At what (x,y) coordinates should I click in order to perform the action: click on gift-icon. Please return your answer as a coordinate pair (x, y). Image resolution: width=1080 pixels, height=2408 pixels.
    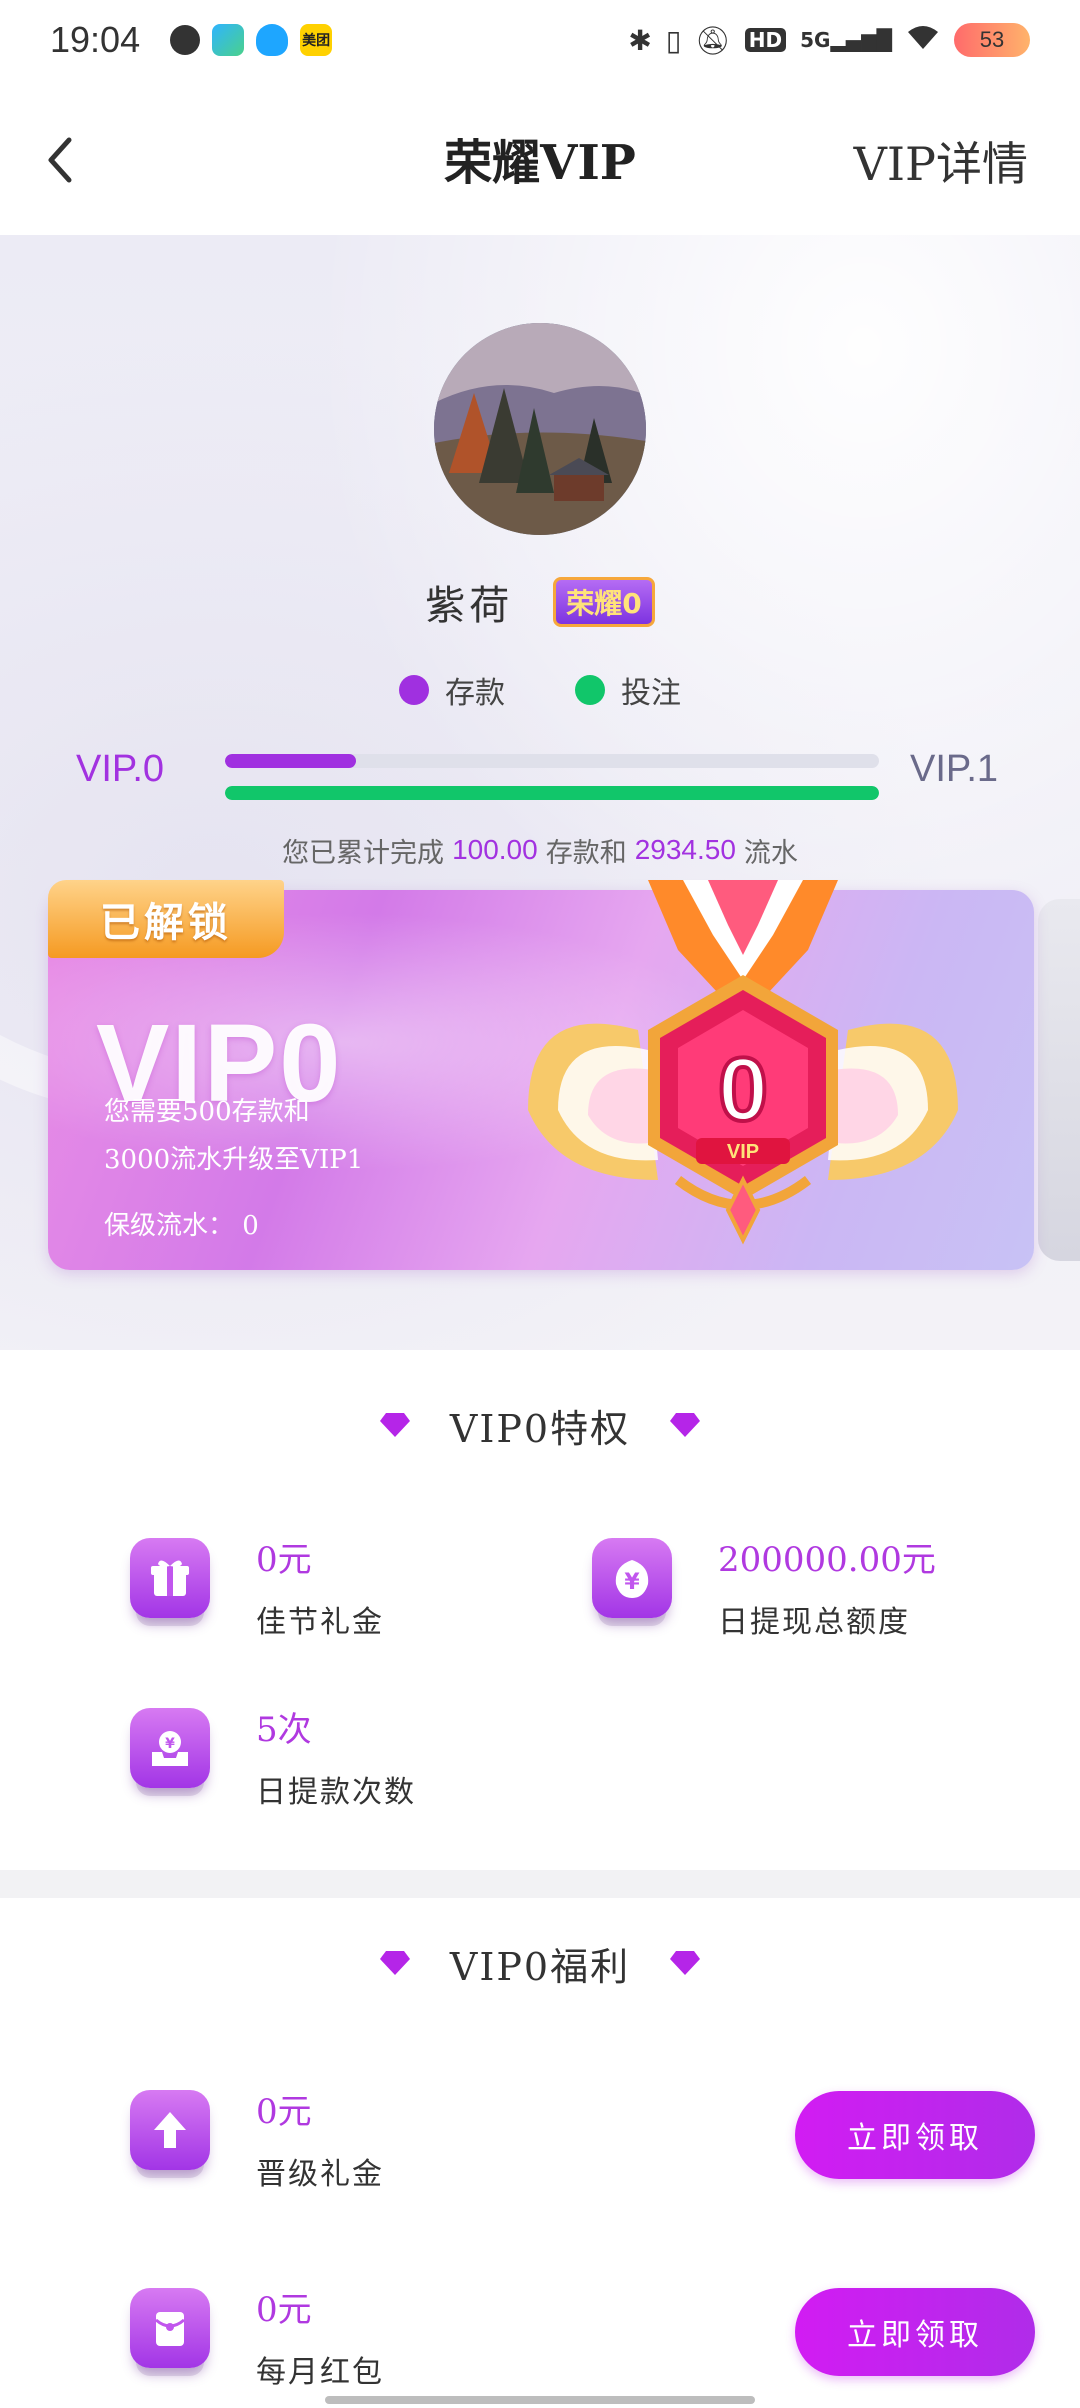
    Looking at the image, I should click on (170, 1578).